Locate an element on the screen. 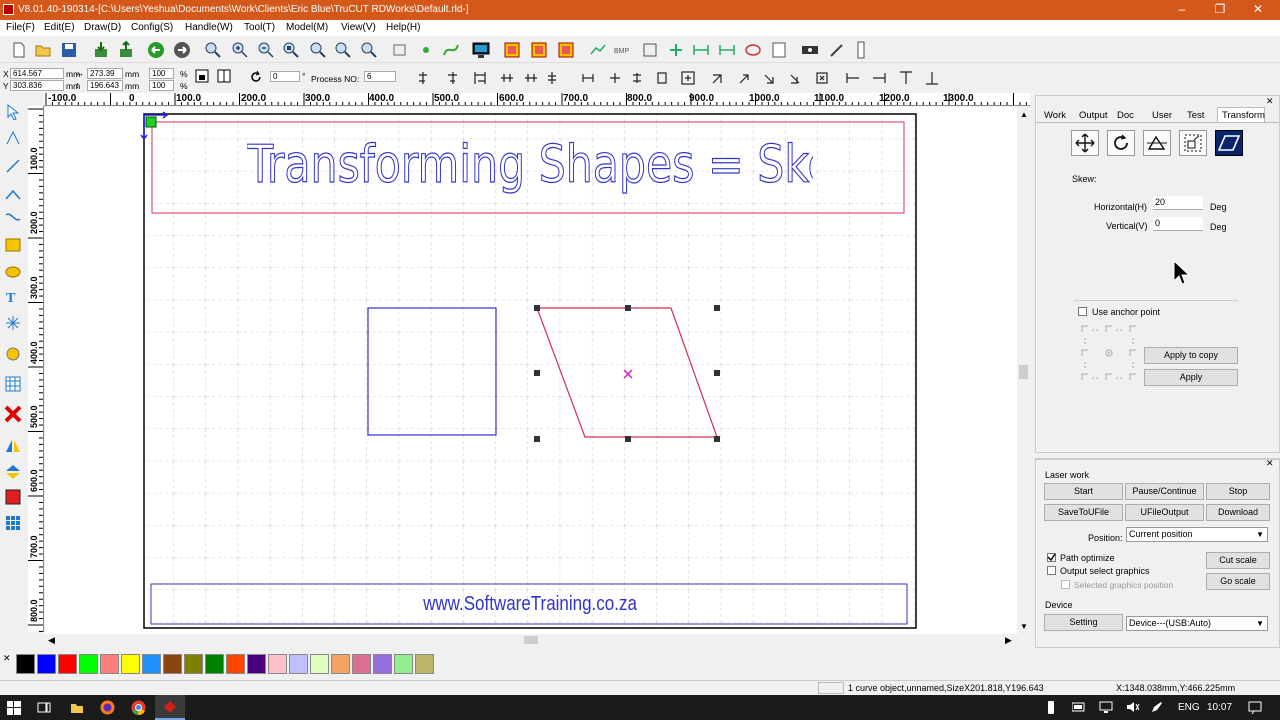 The image size is (1280, 720). line-tool-icon is located at coordinates (13, 166).